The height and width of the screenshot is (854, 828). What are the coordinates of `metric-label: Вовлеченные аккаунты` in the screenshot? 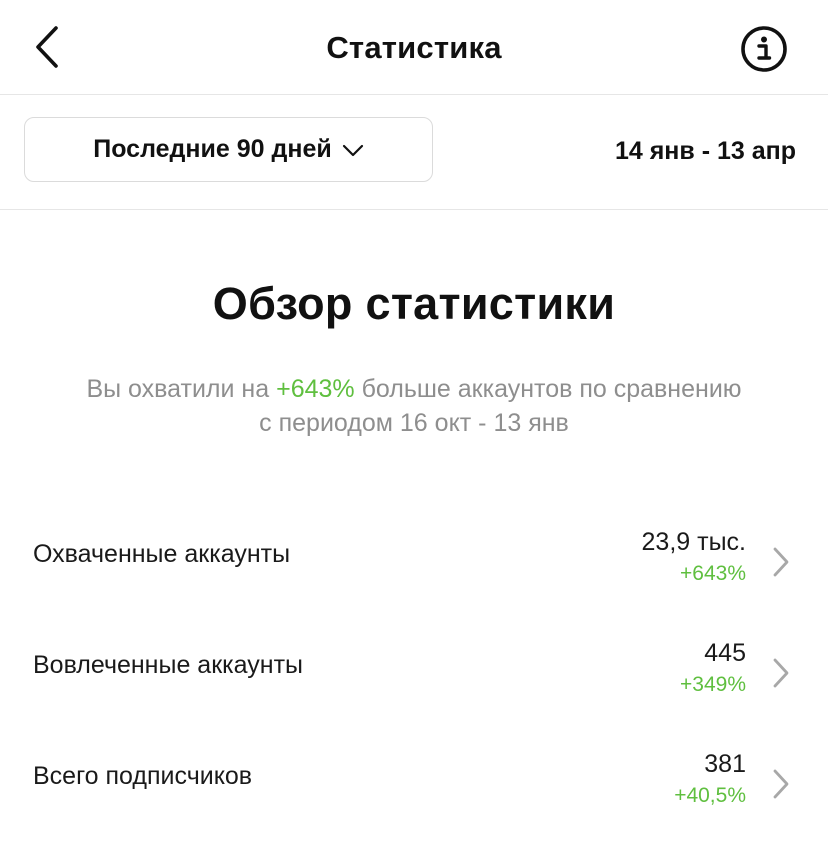 It's located at (168, 665).